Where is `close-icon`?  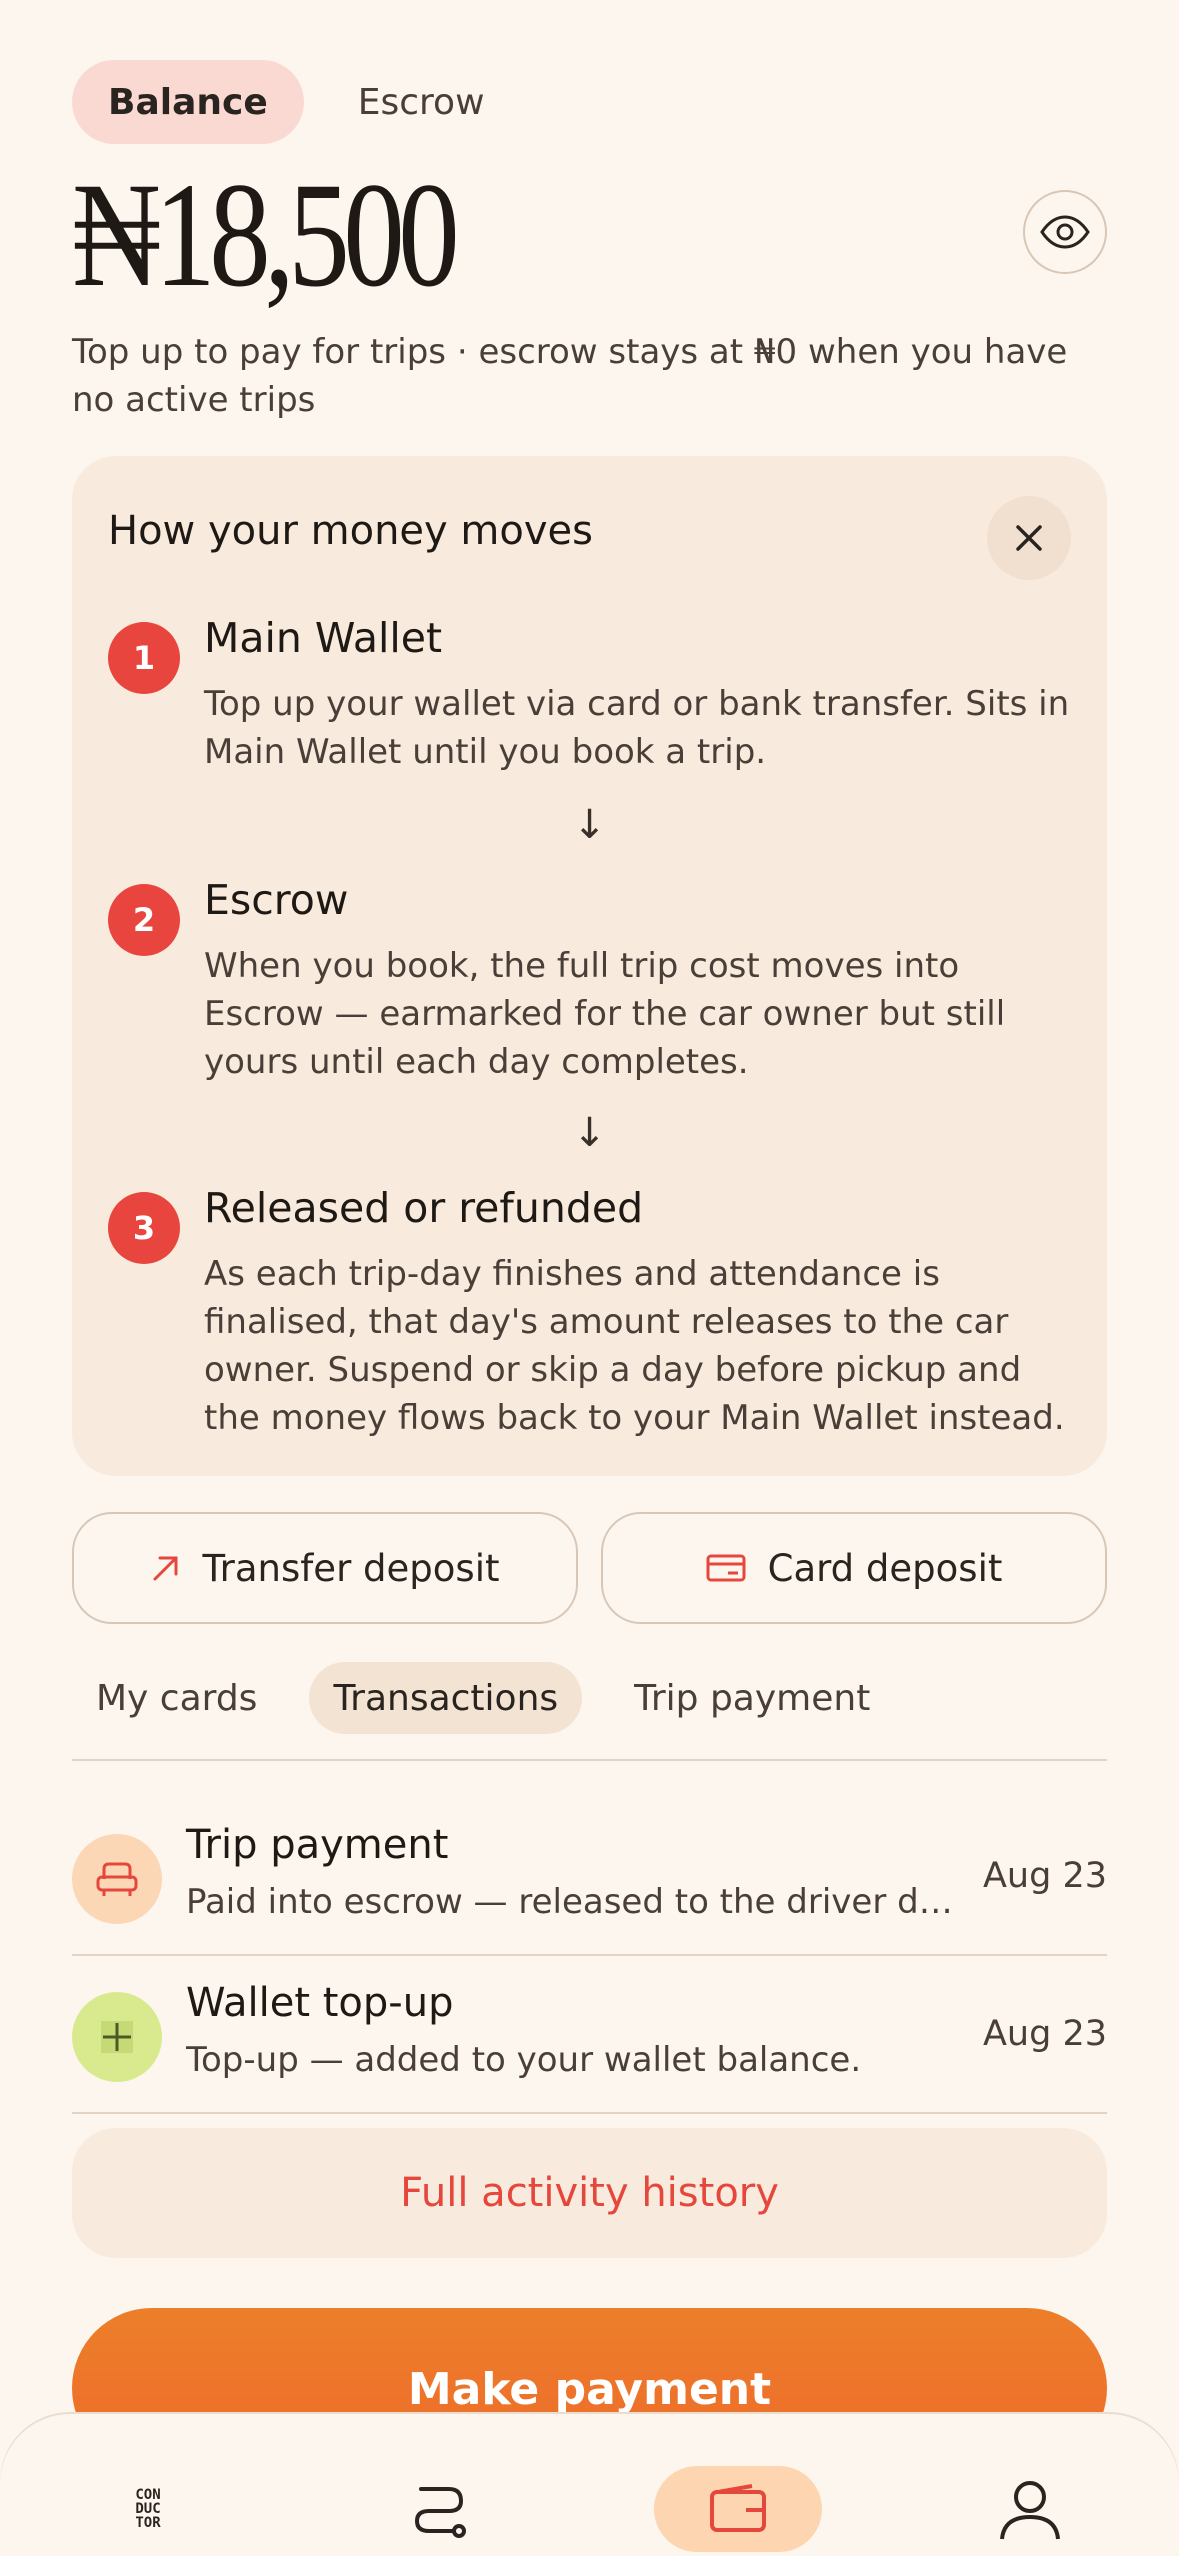 close-icon is located at coordinates (1029, 538).